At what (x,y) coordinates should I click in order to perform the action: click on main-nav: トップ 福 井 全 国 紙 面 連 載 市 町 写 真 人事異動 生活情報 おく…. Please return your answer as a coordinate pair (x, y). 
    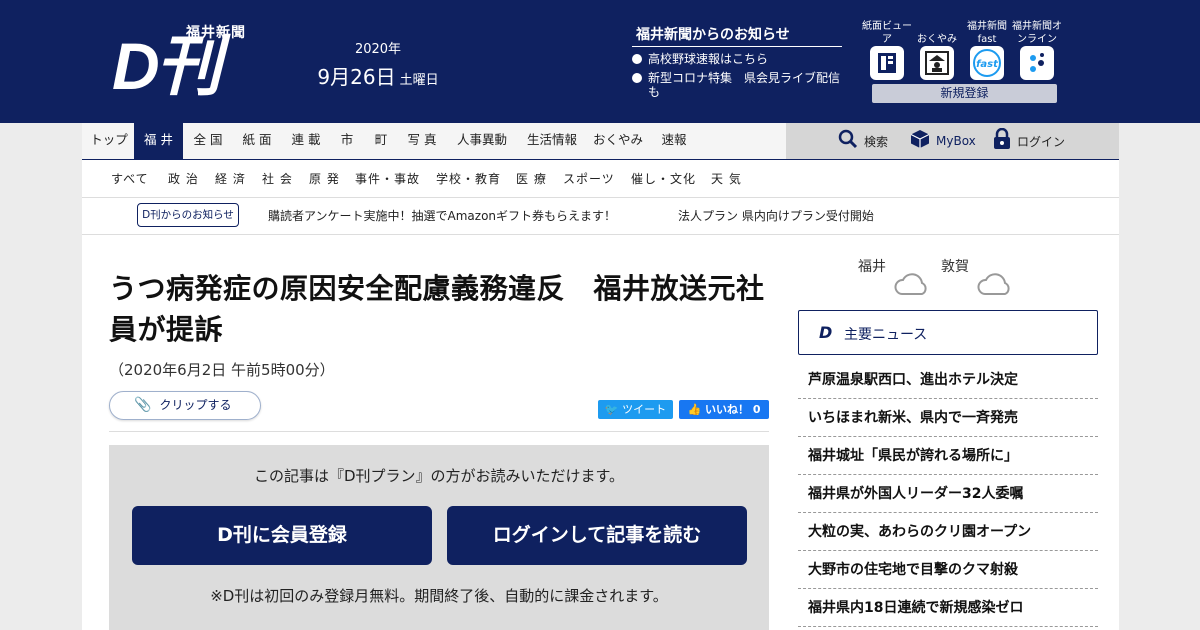
    Looking at the image, I should click on (600, 141).